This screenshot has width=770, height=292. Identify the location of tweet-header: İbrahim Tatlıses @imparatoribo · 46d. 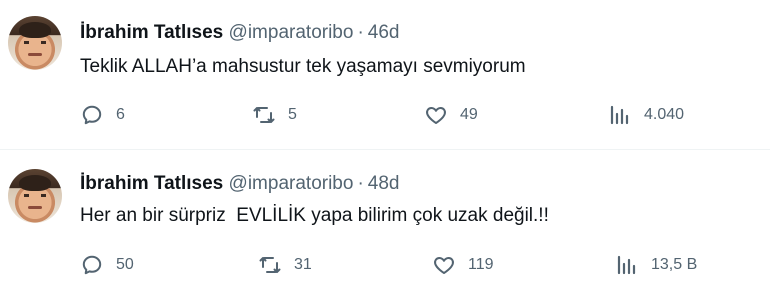
(239, 33).